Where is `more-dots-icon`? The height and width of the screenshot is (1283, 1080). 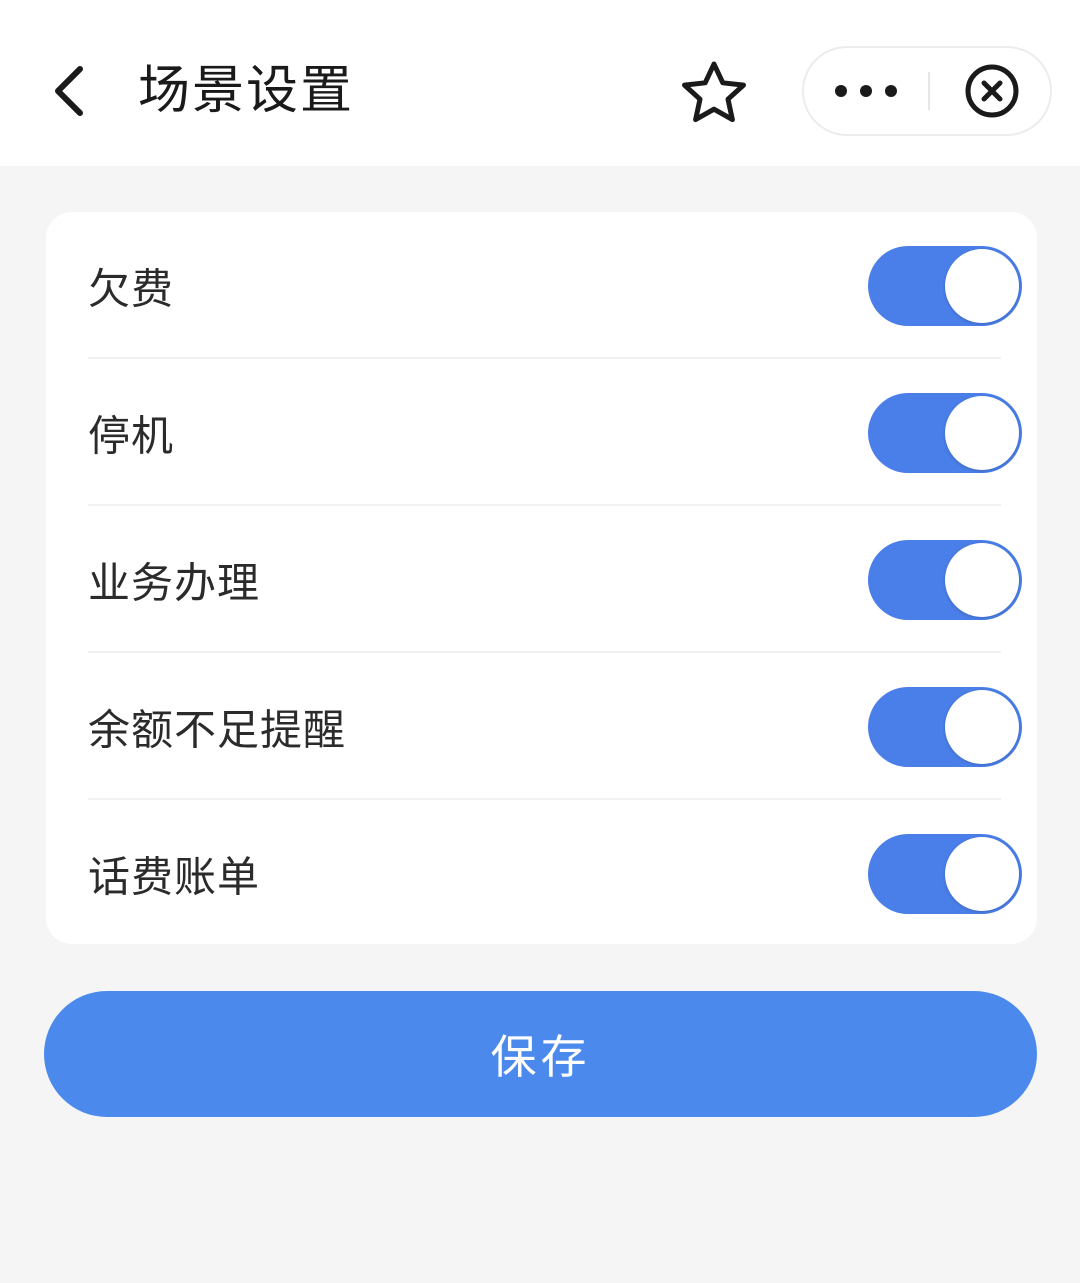
more-dots-icon is located at coordinates (866, 91).